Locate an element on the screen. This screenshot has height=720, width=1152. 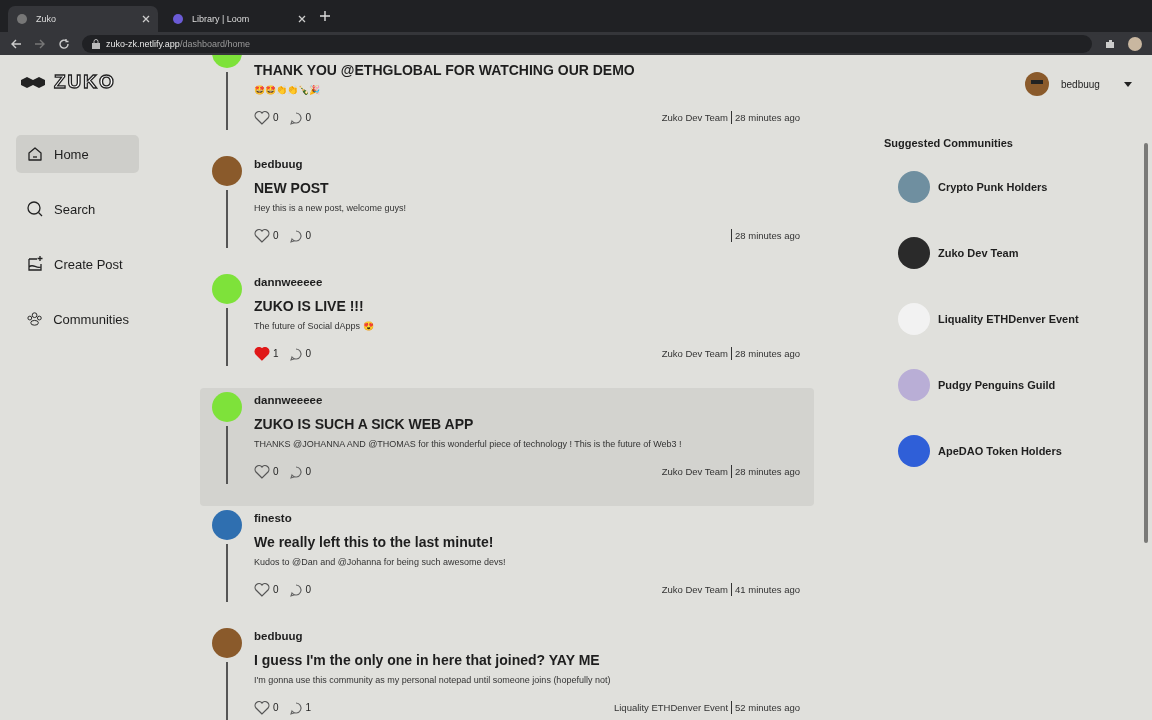
nav-item: Home is located at coordinates (77, 154).